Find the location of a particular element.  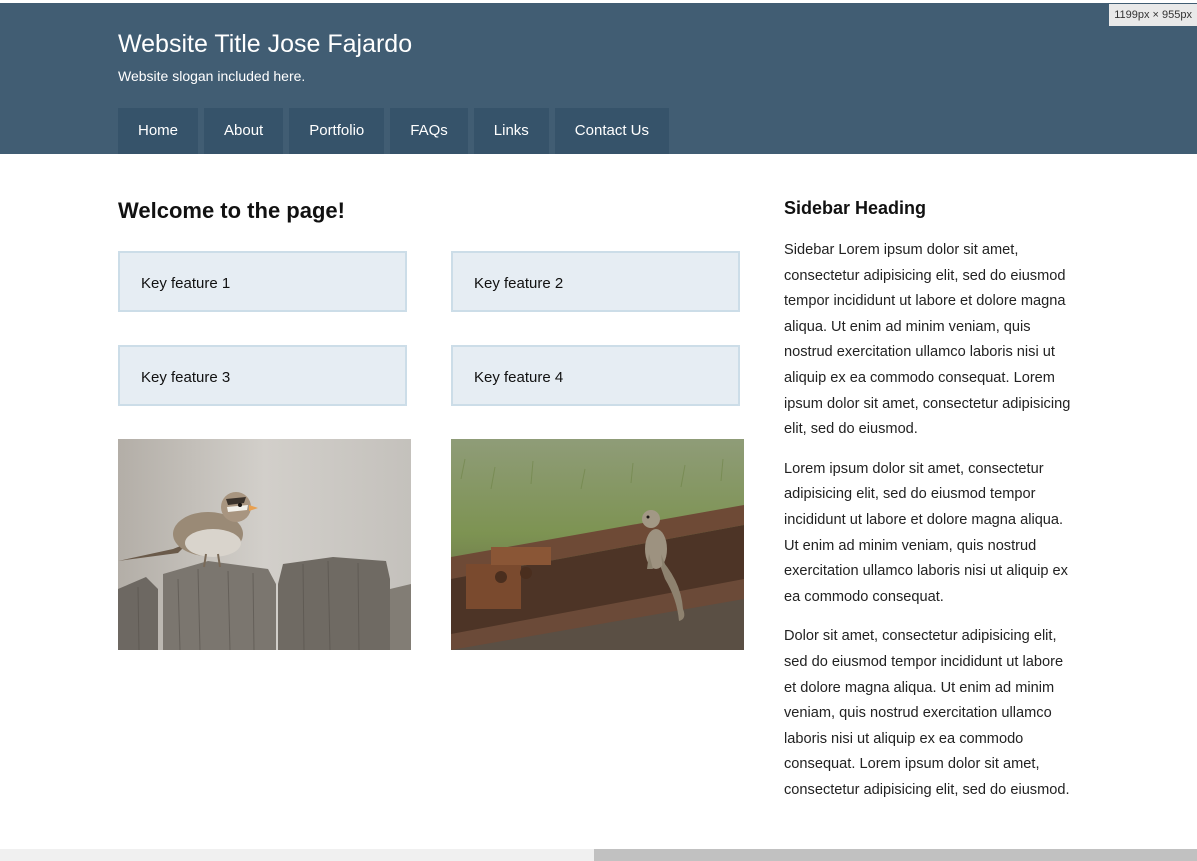

key-feature-box: Key feature 2 is located at coordinates (595, 281).